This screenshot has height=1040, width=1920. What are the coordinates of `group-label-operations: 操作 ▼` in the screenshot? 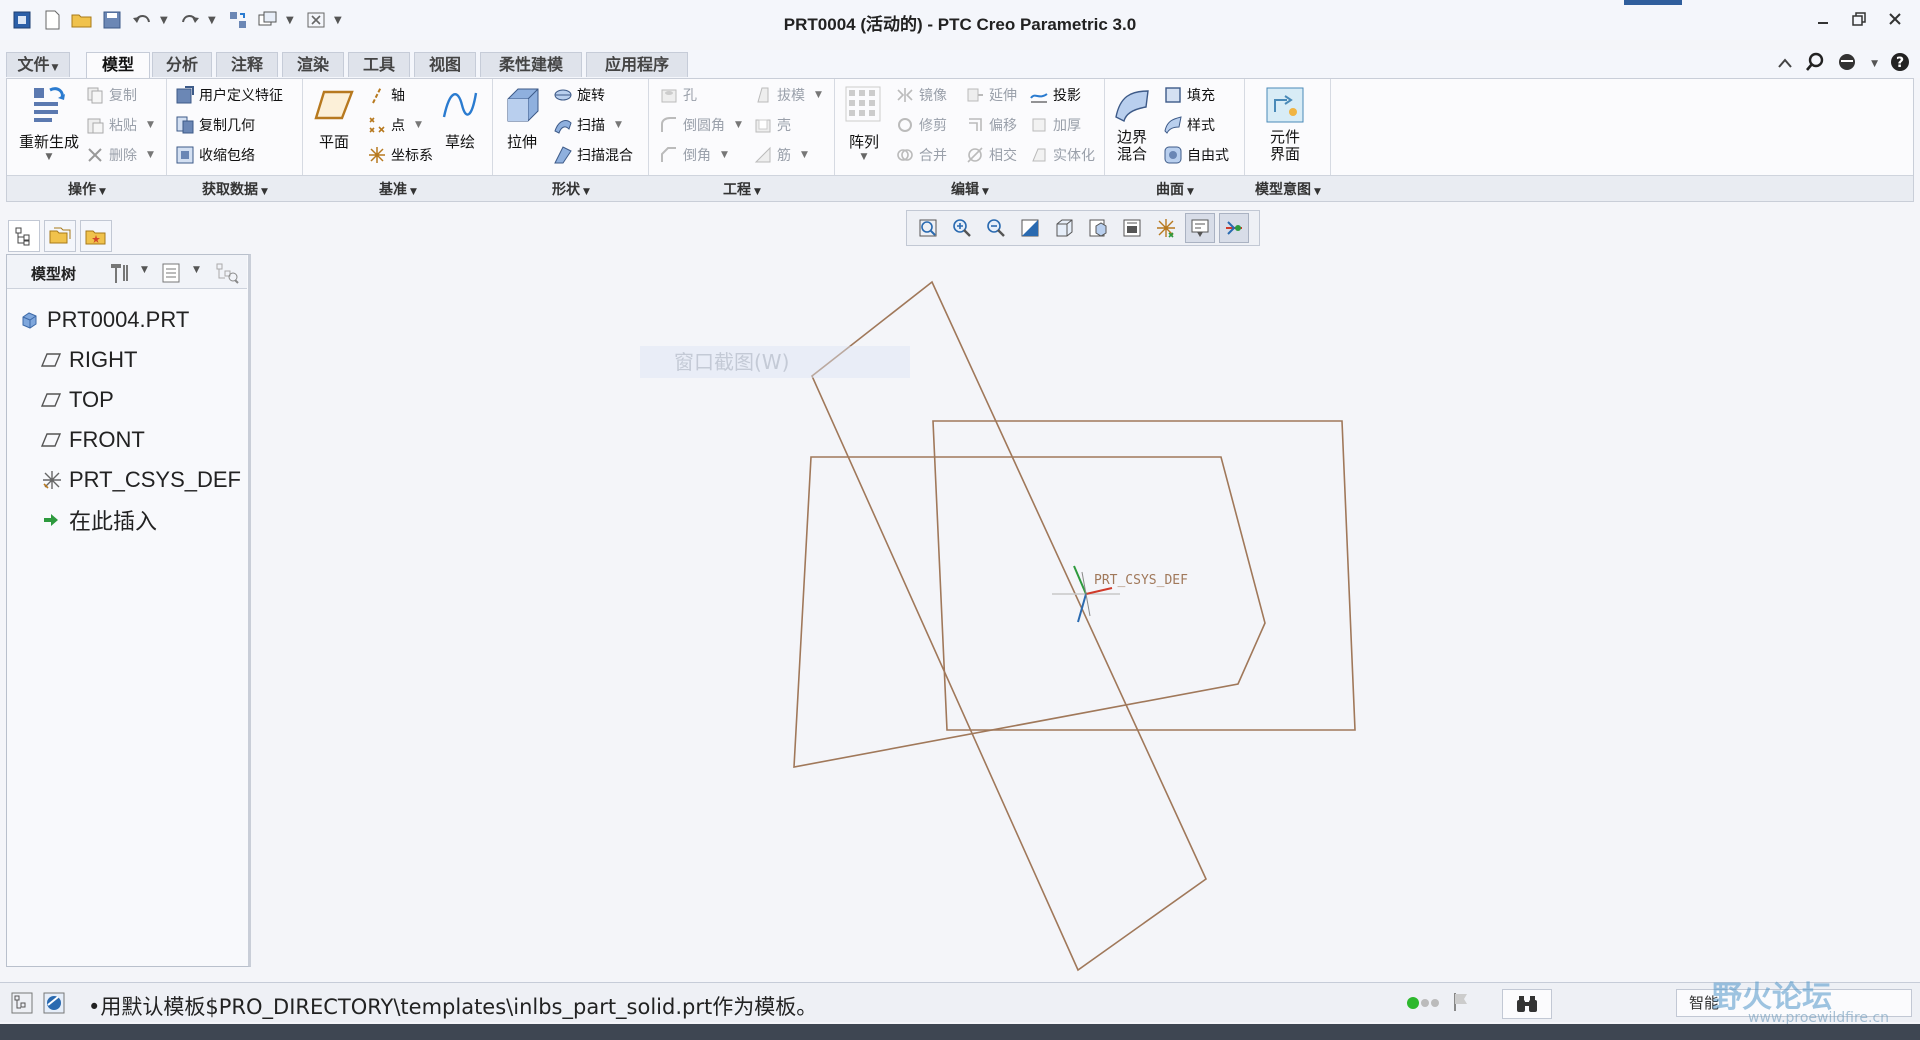 It's located at (87, 189).